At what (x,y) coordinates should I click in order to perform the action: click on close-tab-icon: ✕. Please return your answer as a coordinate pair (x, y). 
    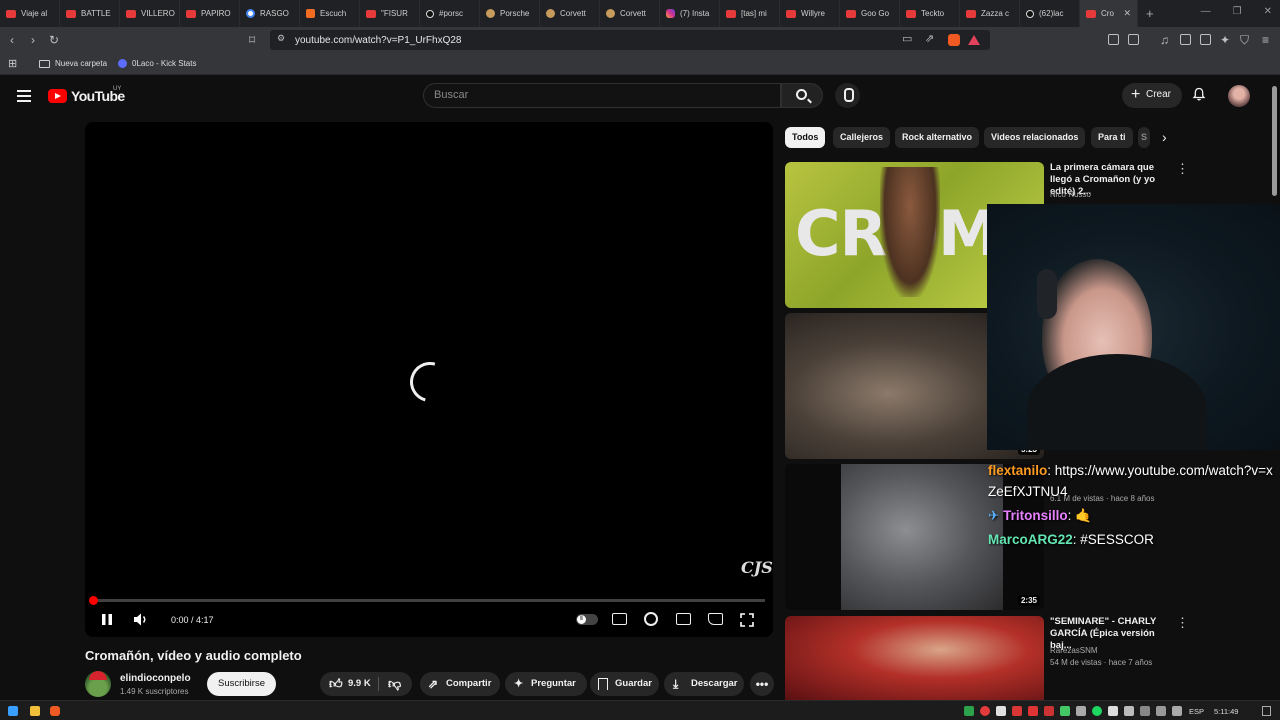
    Looking at the image, I should click on (1127, 13).